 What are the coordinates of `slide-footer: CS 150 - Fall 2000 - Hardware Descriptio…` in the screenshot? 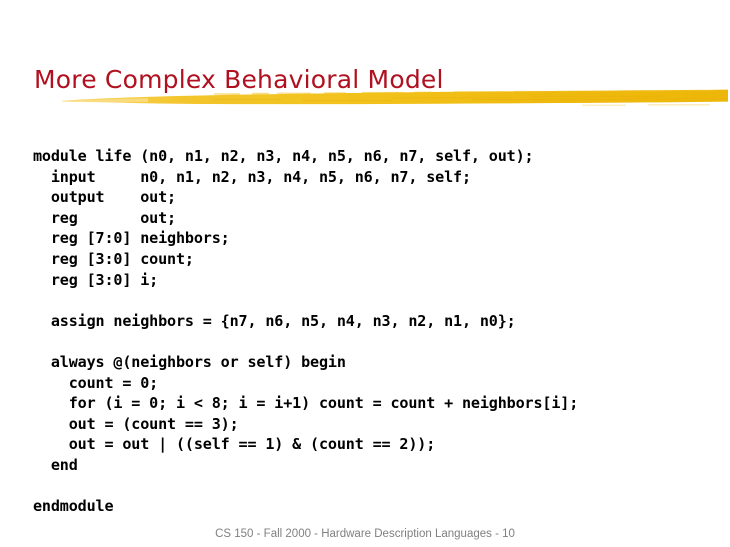 It's located at (365, 534).